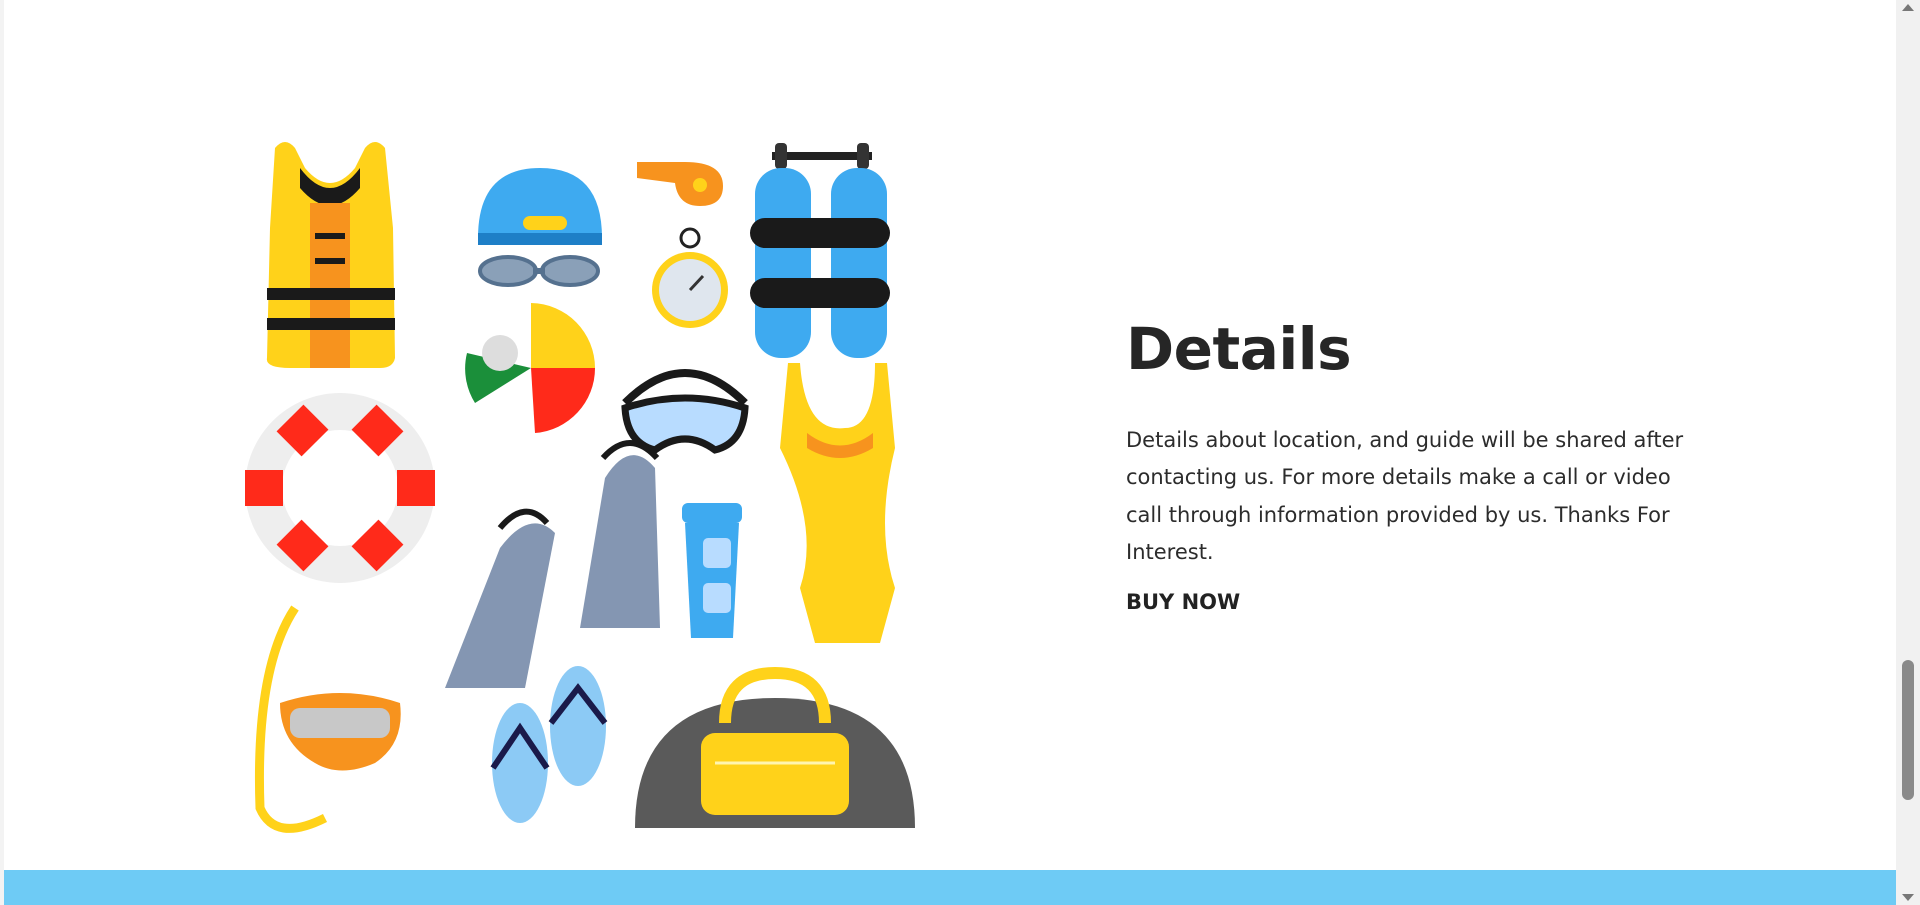 Image resolution: width=1920 pixels, height=905 pixels. Describe the element at coordinates (837, 503) in the screenshot. I see `swimsuit-icon` at that location.